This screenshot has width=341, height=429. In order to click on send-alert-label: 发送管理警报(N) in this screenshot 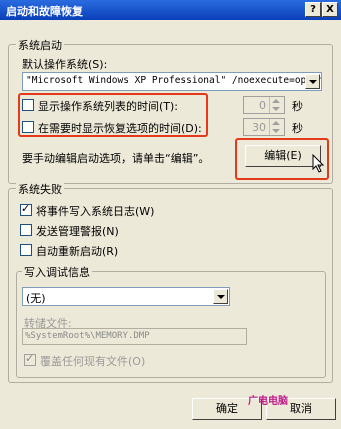, I will do `click(77, 231)`.